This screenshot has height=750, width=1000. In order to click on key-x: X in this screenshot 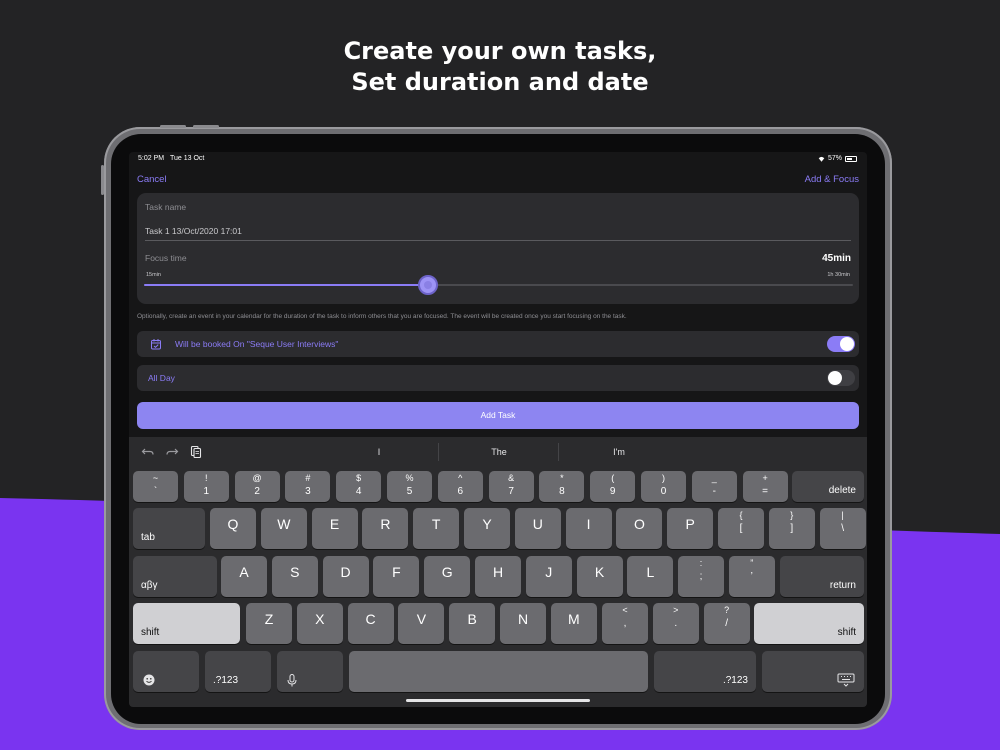, I will do `click(319, 623)`.